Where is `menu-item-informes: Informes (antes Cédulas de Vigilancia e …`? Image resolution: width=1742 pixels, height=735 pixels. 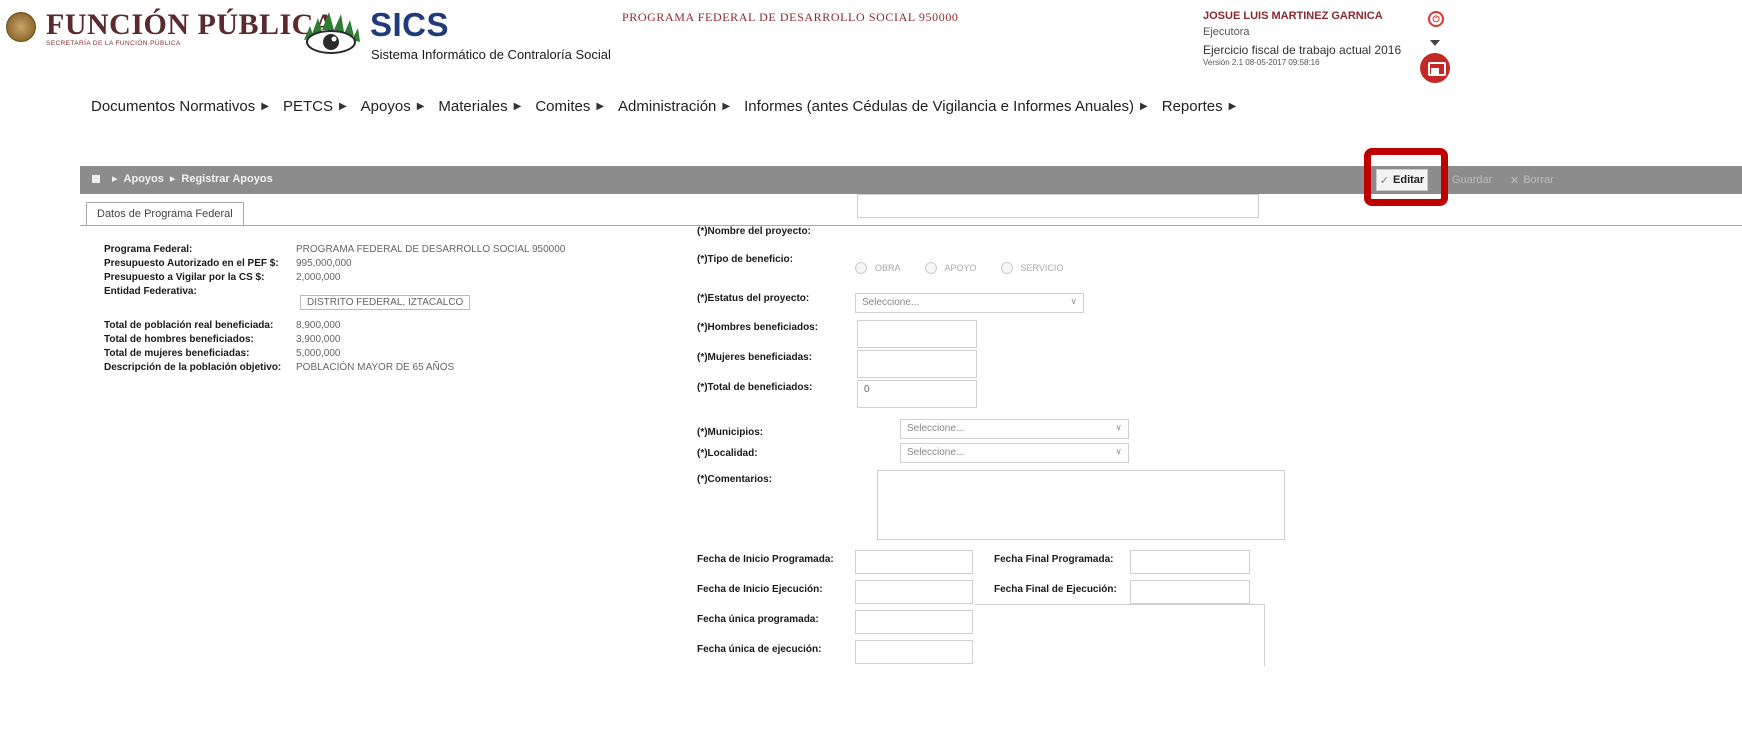 menu-item-informes: Informes (antes Cédulas de Vigilancia e … is located at coordinates (946, 106).